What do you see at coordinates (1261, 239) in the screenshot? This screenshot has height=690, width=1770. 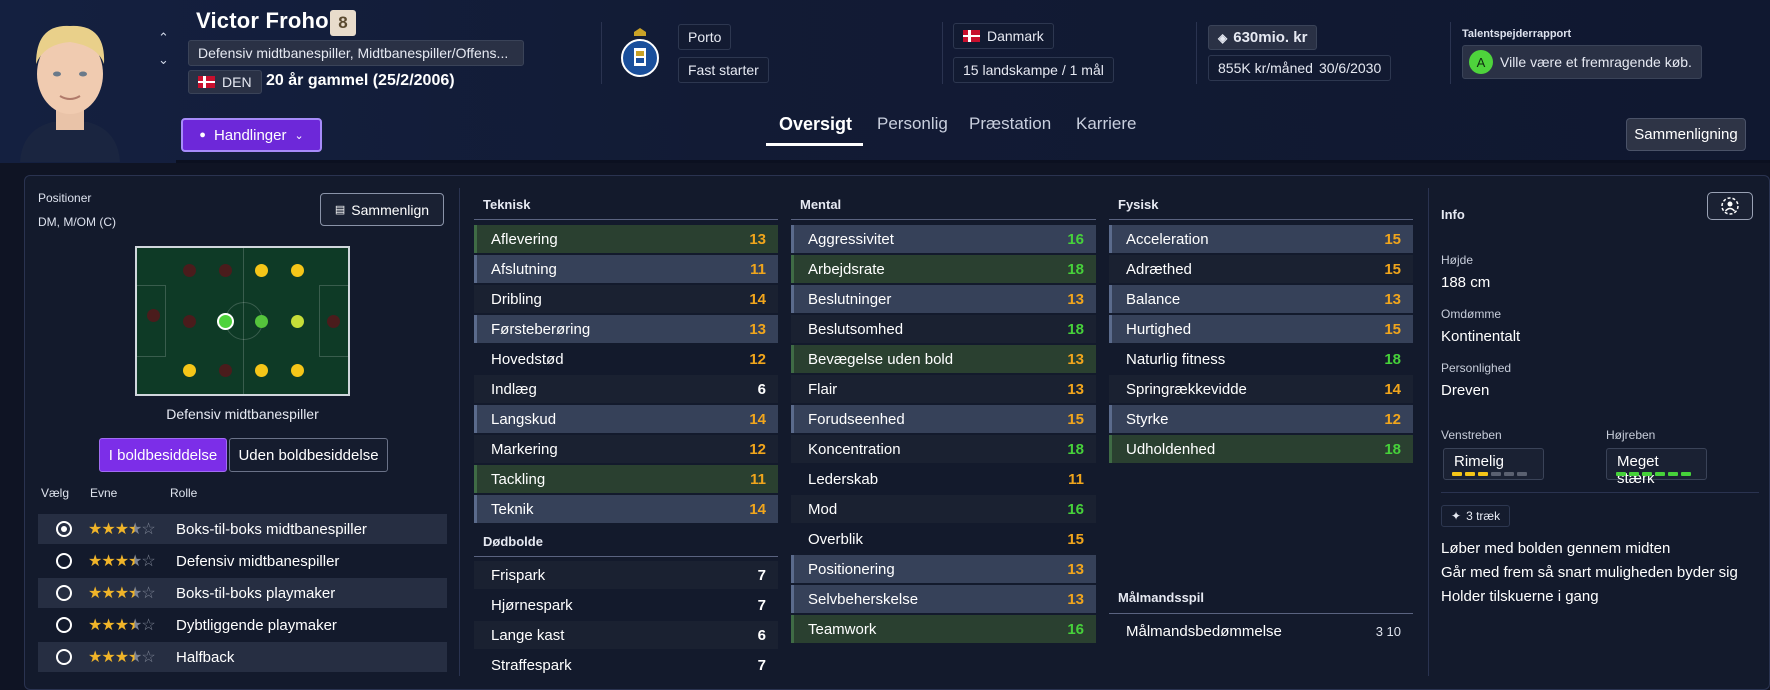 I see `attribute-row: Acceleration 15` at bounding box center [1261, 239].